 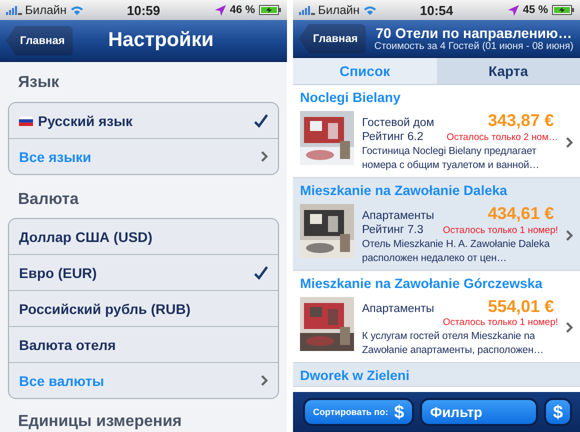 What do you see at coordinates (143, 308) in the screenshot?
I see `settings-option-row: Российский рубль (RUB)` at bounding box center [143, 308].